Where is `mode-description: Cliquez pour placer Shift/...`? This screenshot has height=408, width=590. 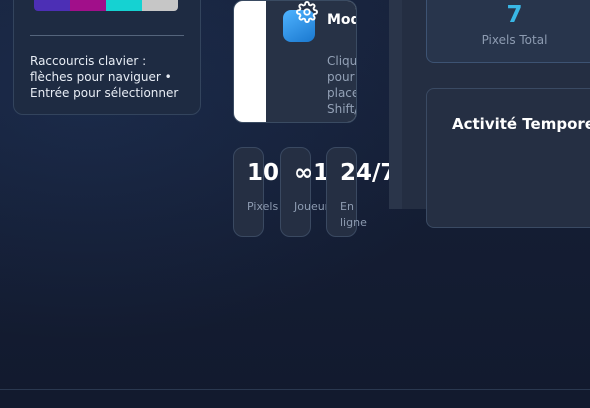
mode-description: Cliquez pour placer Shift/... is located at coordinates (342, 85).